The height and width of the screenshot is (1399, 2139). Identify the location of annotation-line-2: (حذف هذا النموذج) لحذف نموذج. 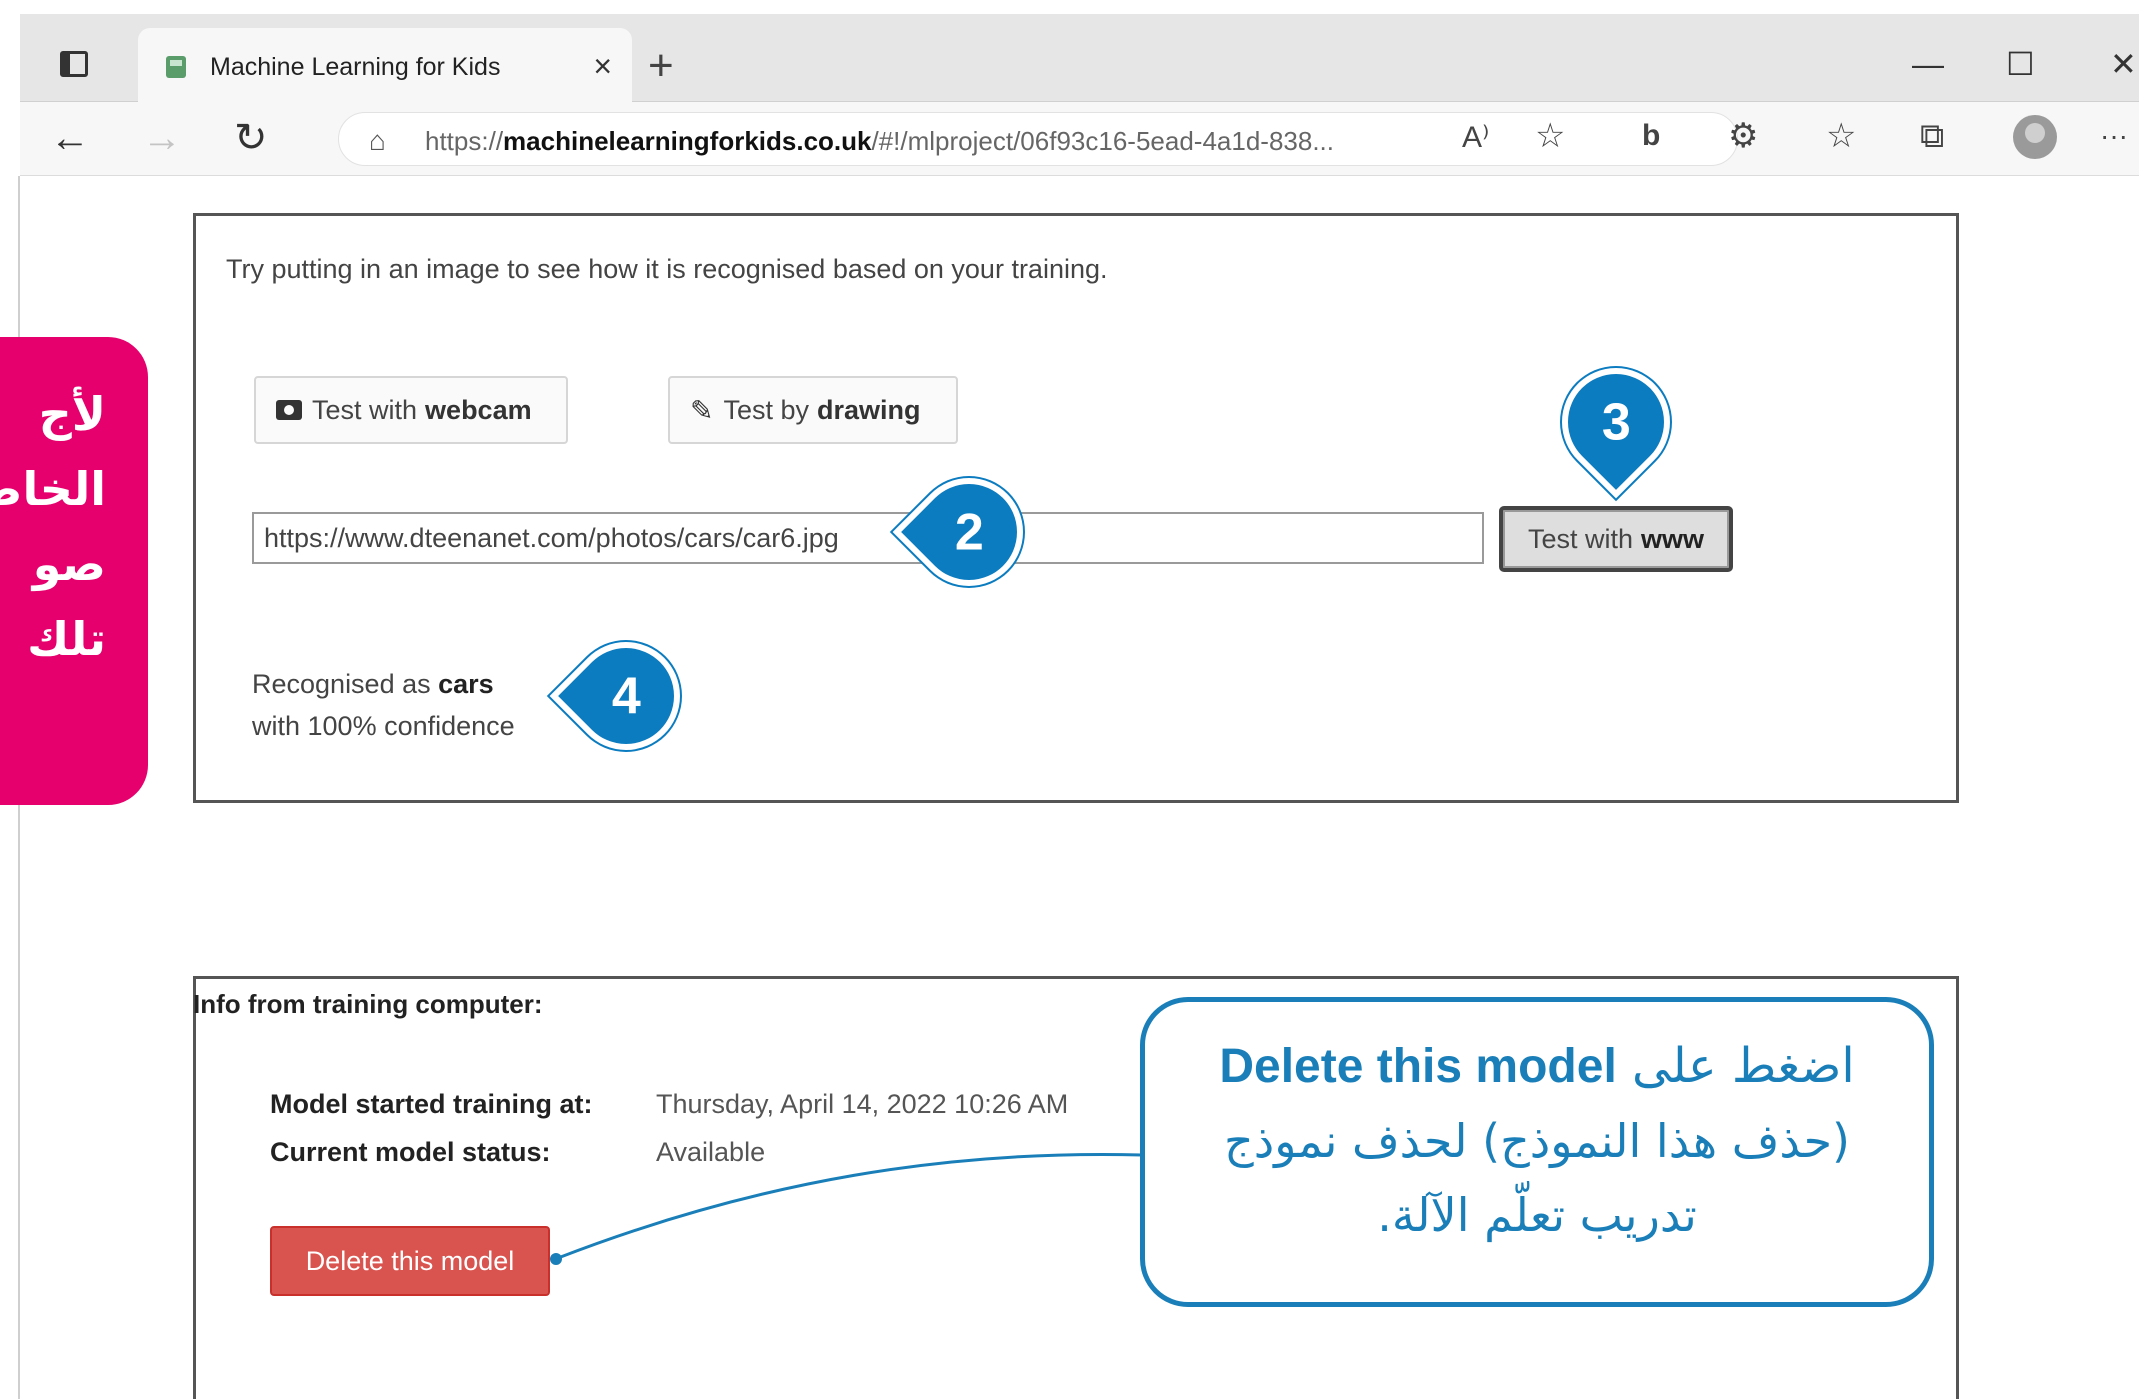
(1537, 1141).